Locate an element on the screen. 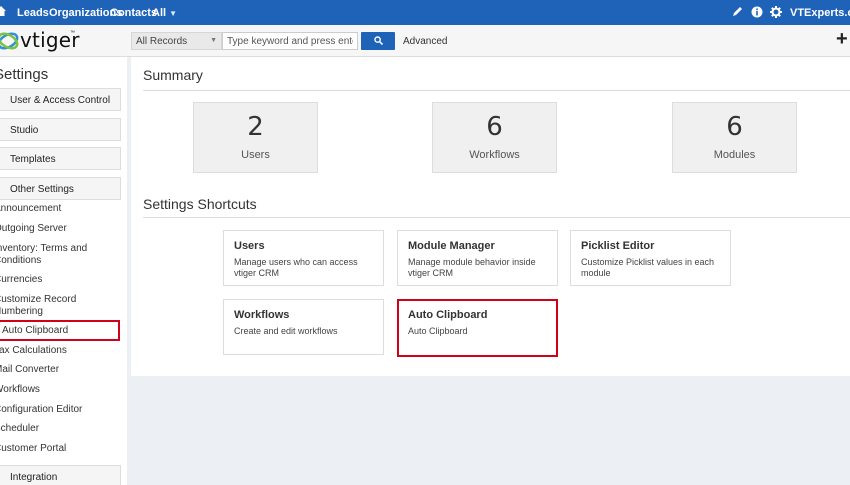  sidebar-item-workflows: Workflows is located at coordinates (59, 390).